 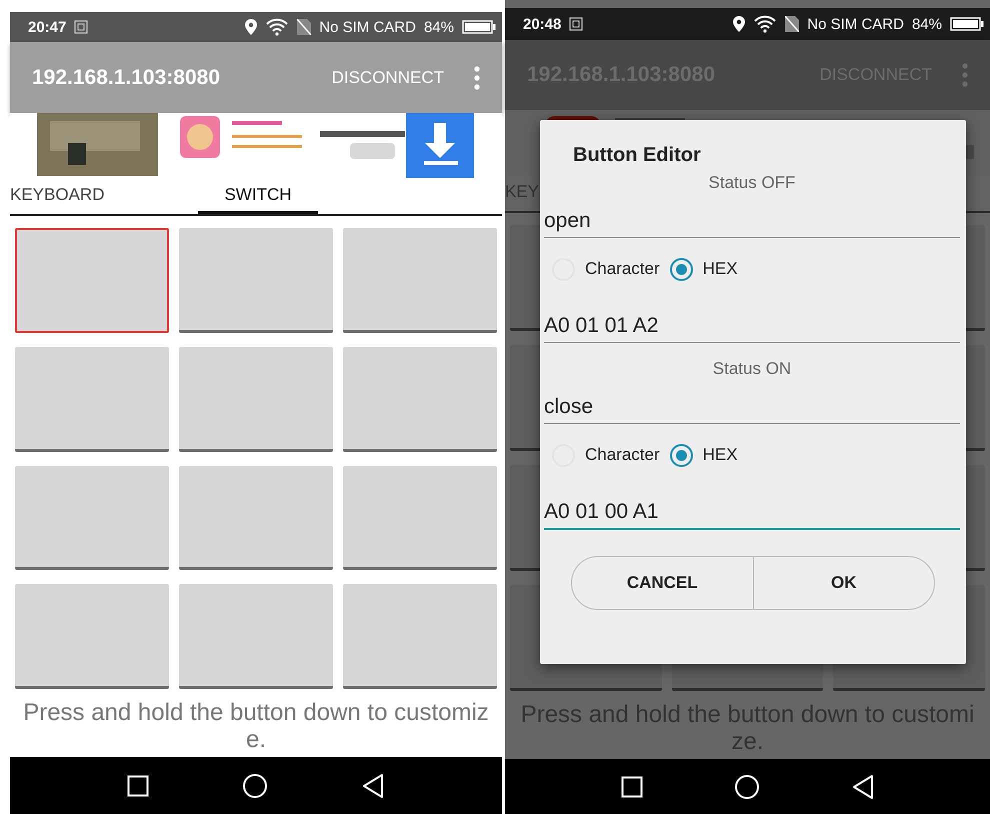 I want to click on status-time: 20:48, so click(x=542, y=24).